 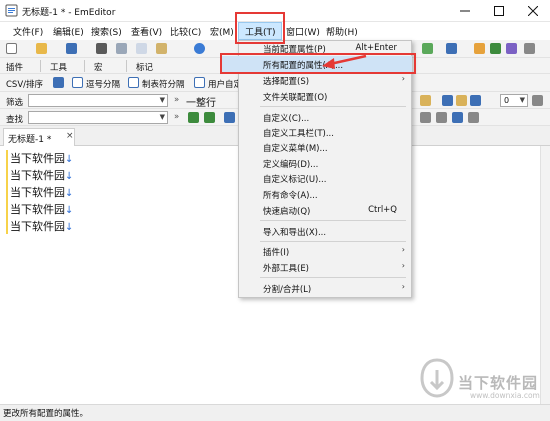 I want to click on tools-label: 工具, so click(x=58, y=67).